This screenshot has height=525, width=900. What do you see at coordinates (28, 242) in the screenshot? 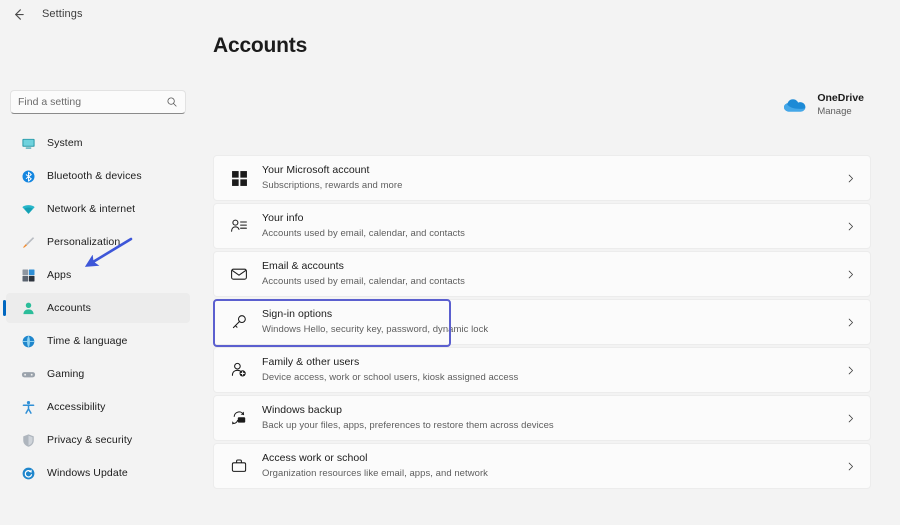
I see `paintbrush-icon` at bounding box center [28, 242].